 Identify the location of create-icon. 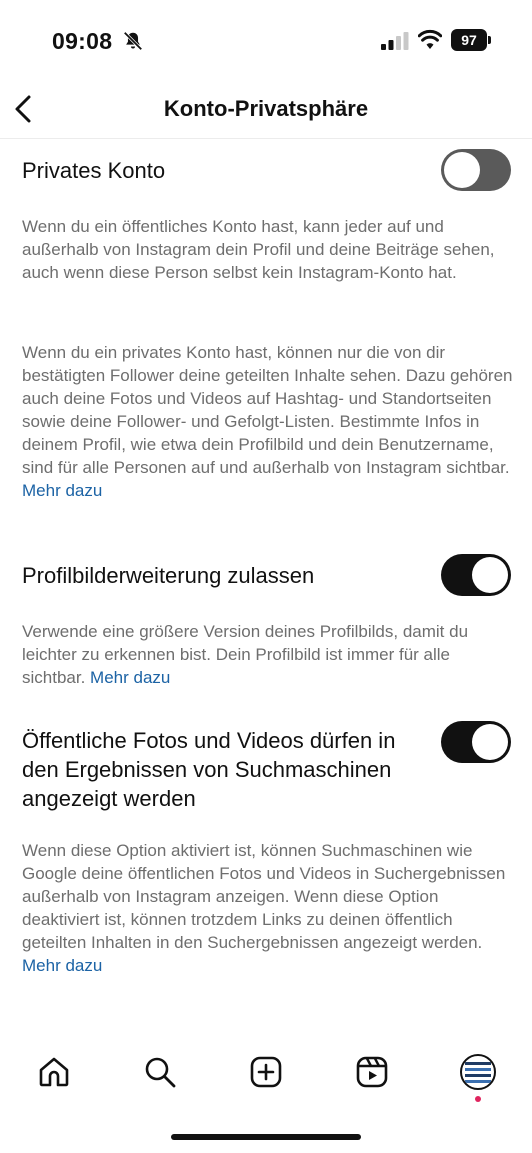
(266, 1072).